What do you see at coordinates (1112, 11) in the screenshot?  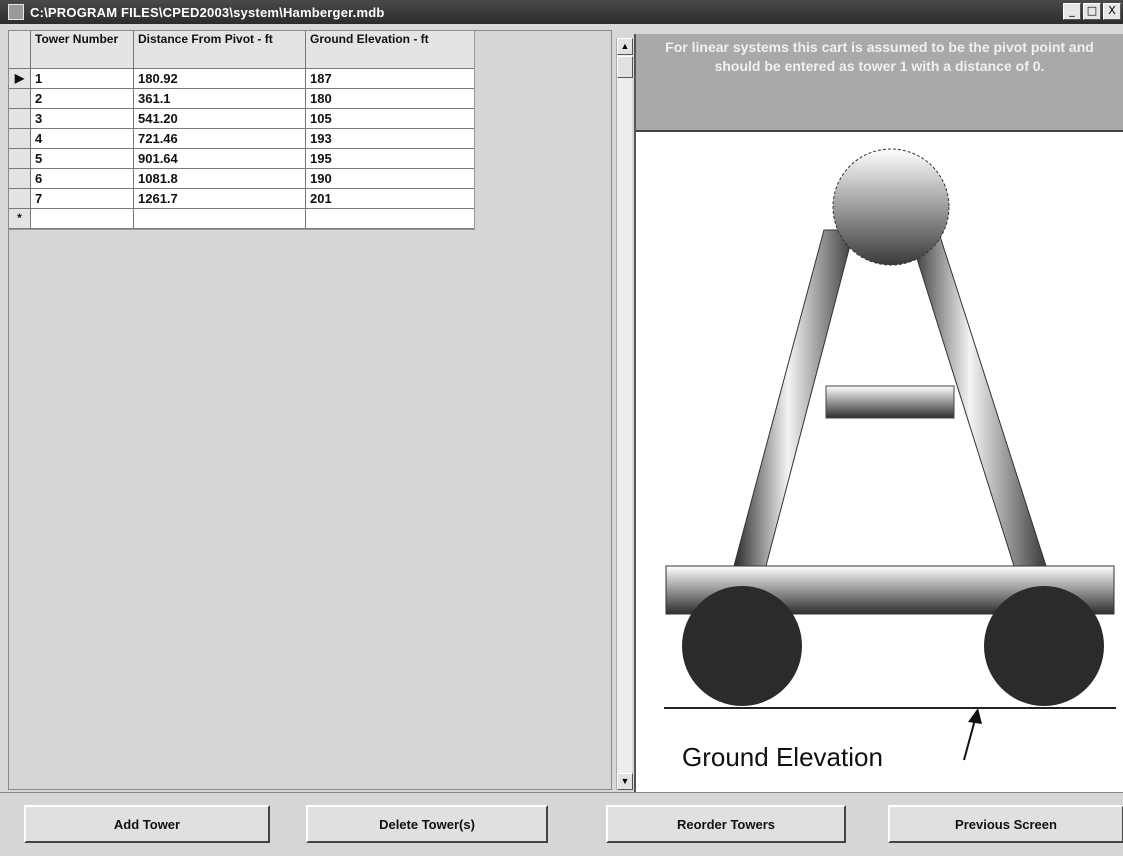 I see `close-button: X` at bounding box center [1112, 11].